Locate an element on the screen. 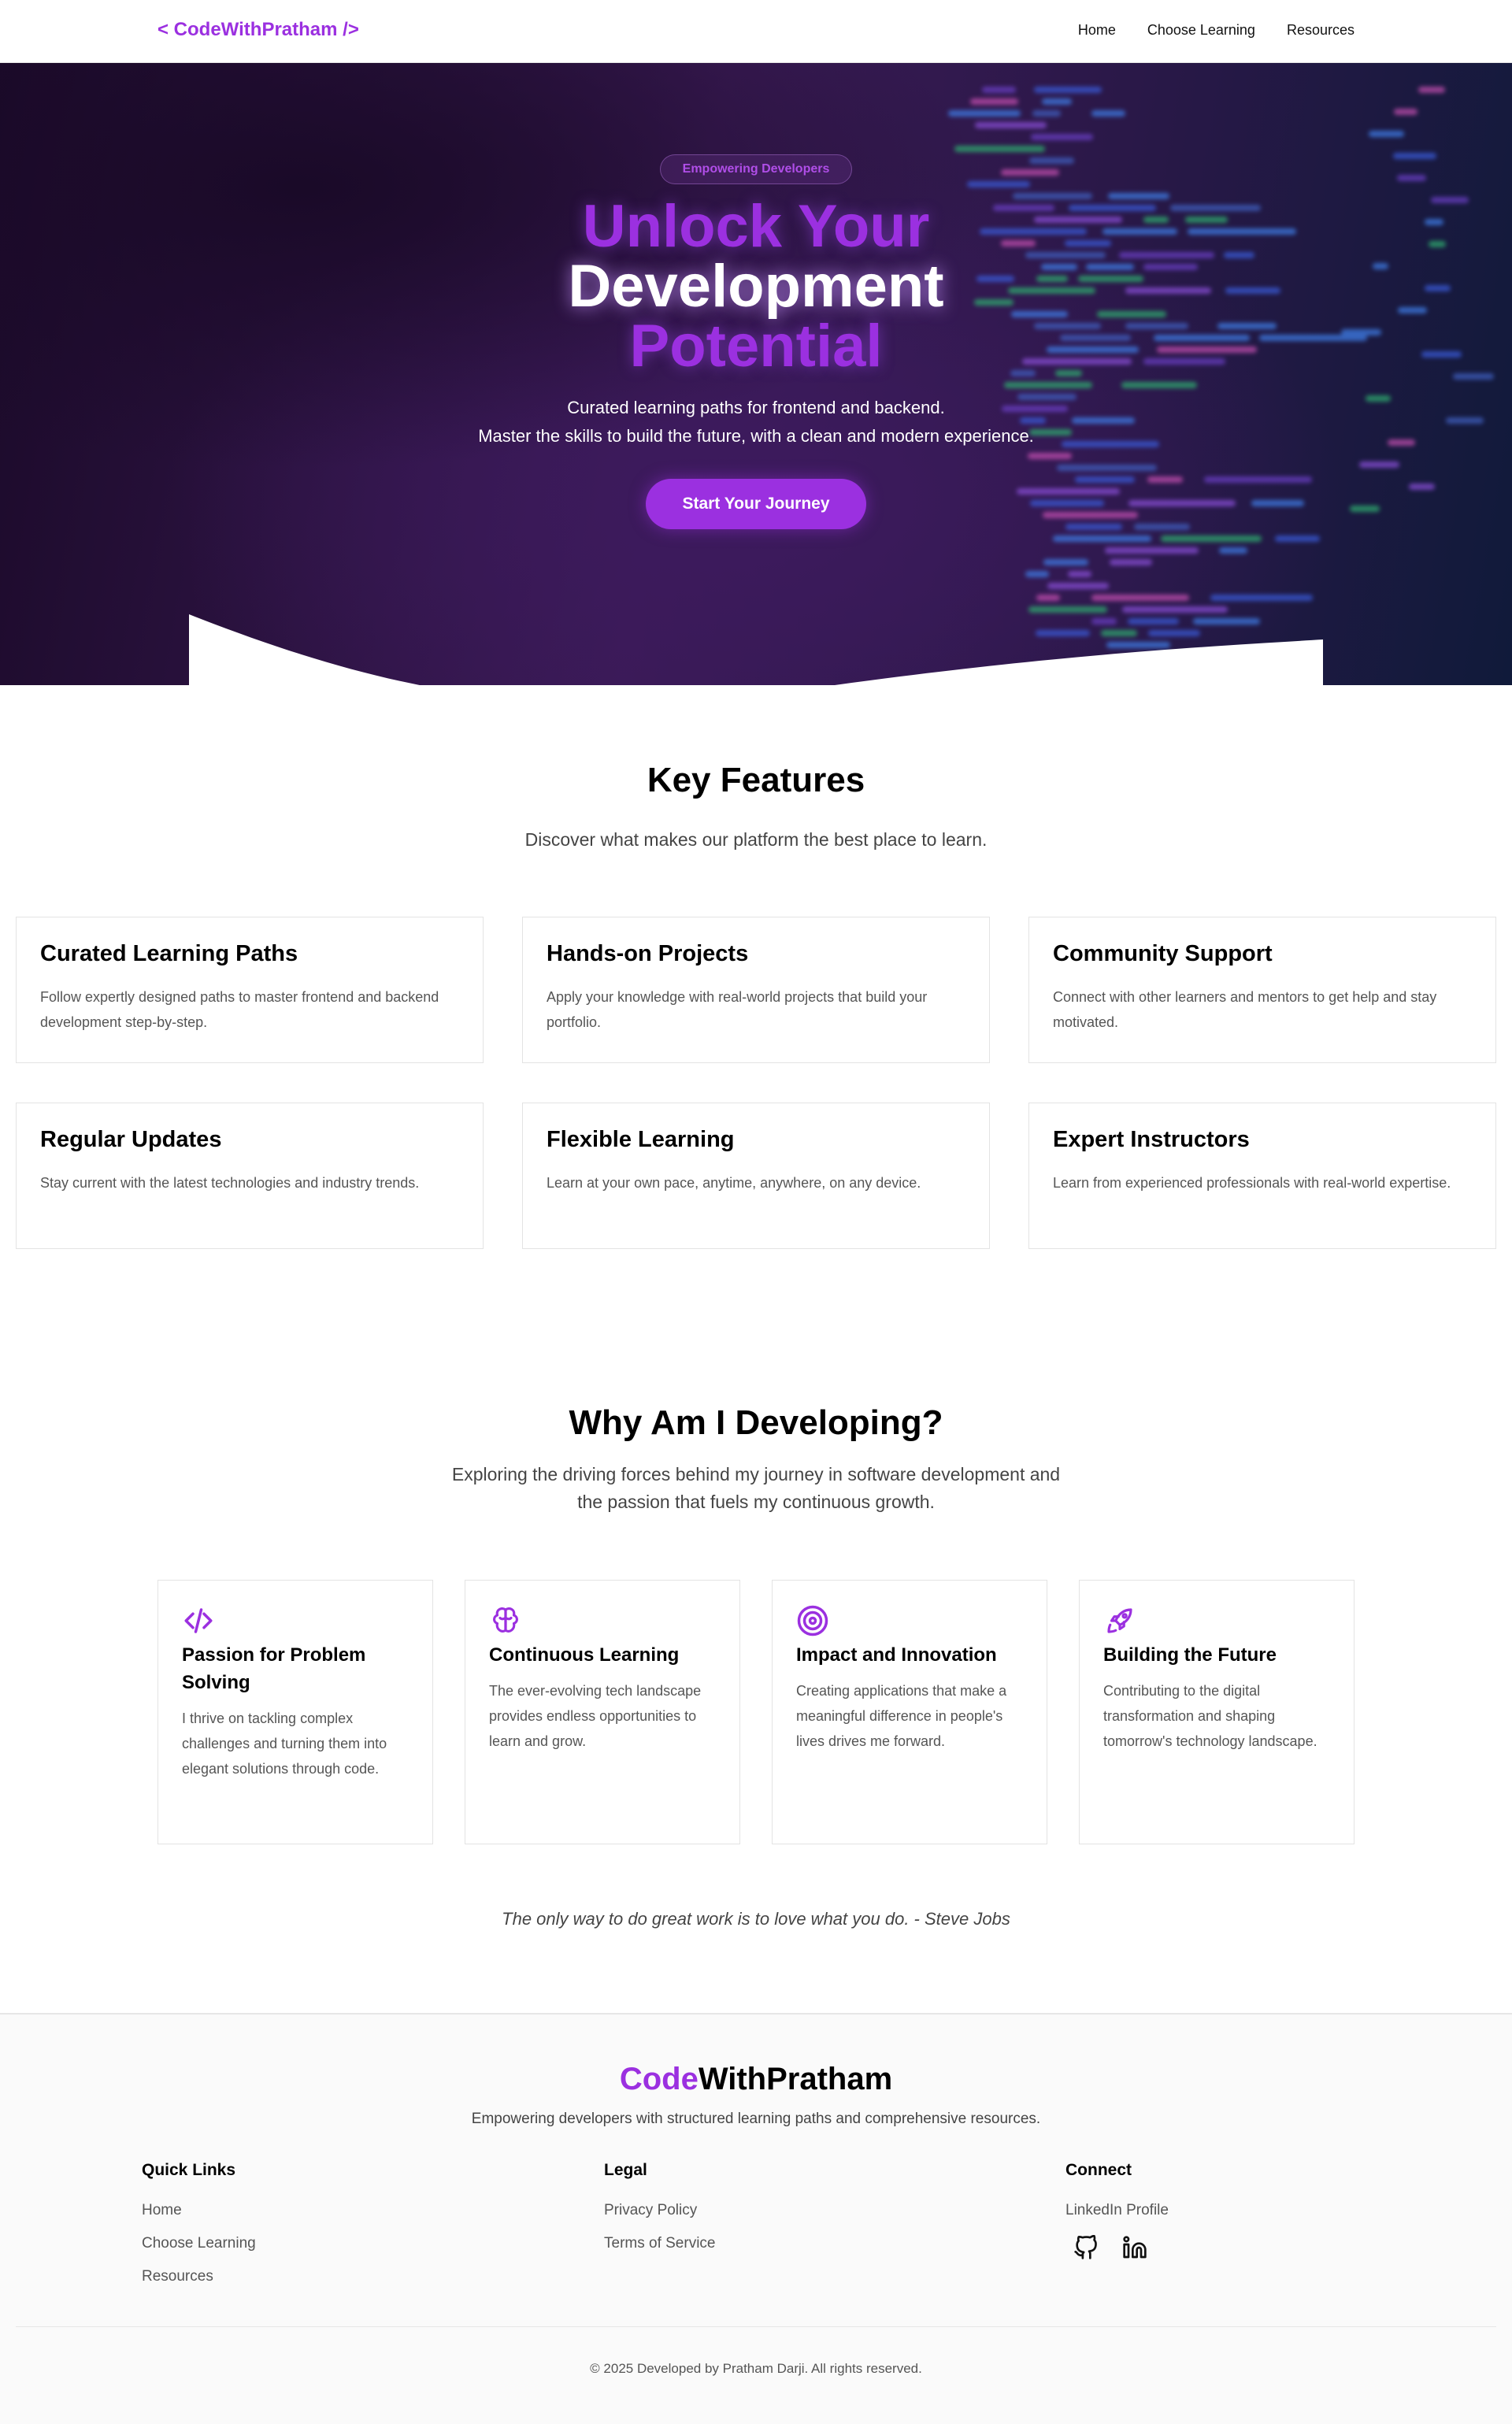 The image size is (1512, 2424). footer-link-choose-learning: Choose Learning is located at coordinates (199, 2243).